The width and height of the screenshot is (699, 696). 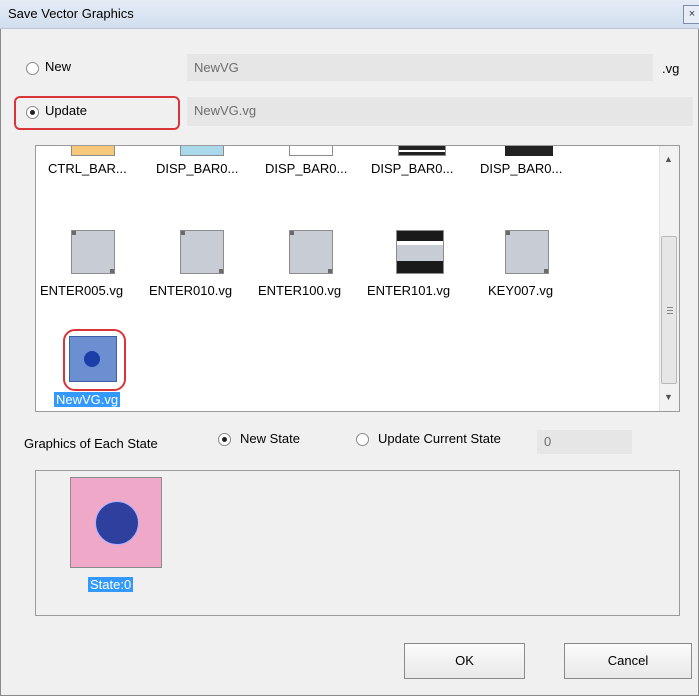 What do you see at coordinates (66, 110) in the screenshot?
I see `update-label: Update` at bounding box center [66, 110].